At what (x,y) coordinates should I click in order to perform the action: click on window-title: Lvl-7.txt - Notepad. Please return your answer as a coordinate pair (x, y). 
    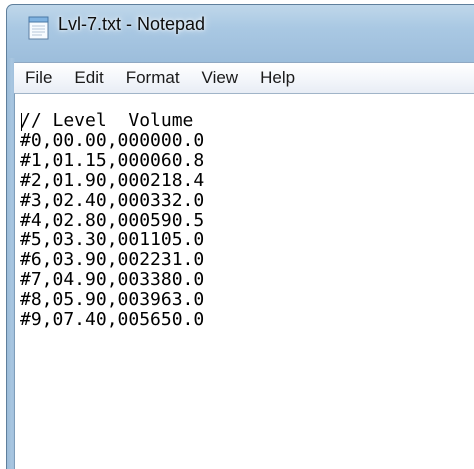
    Looking at the image, I should click on (132, 24).